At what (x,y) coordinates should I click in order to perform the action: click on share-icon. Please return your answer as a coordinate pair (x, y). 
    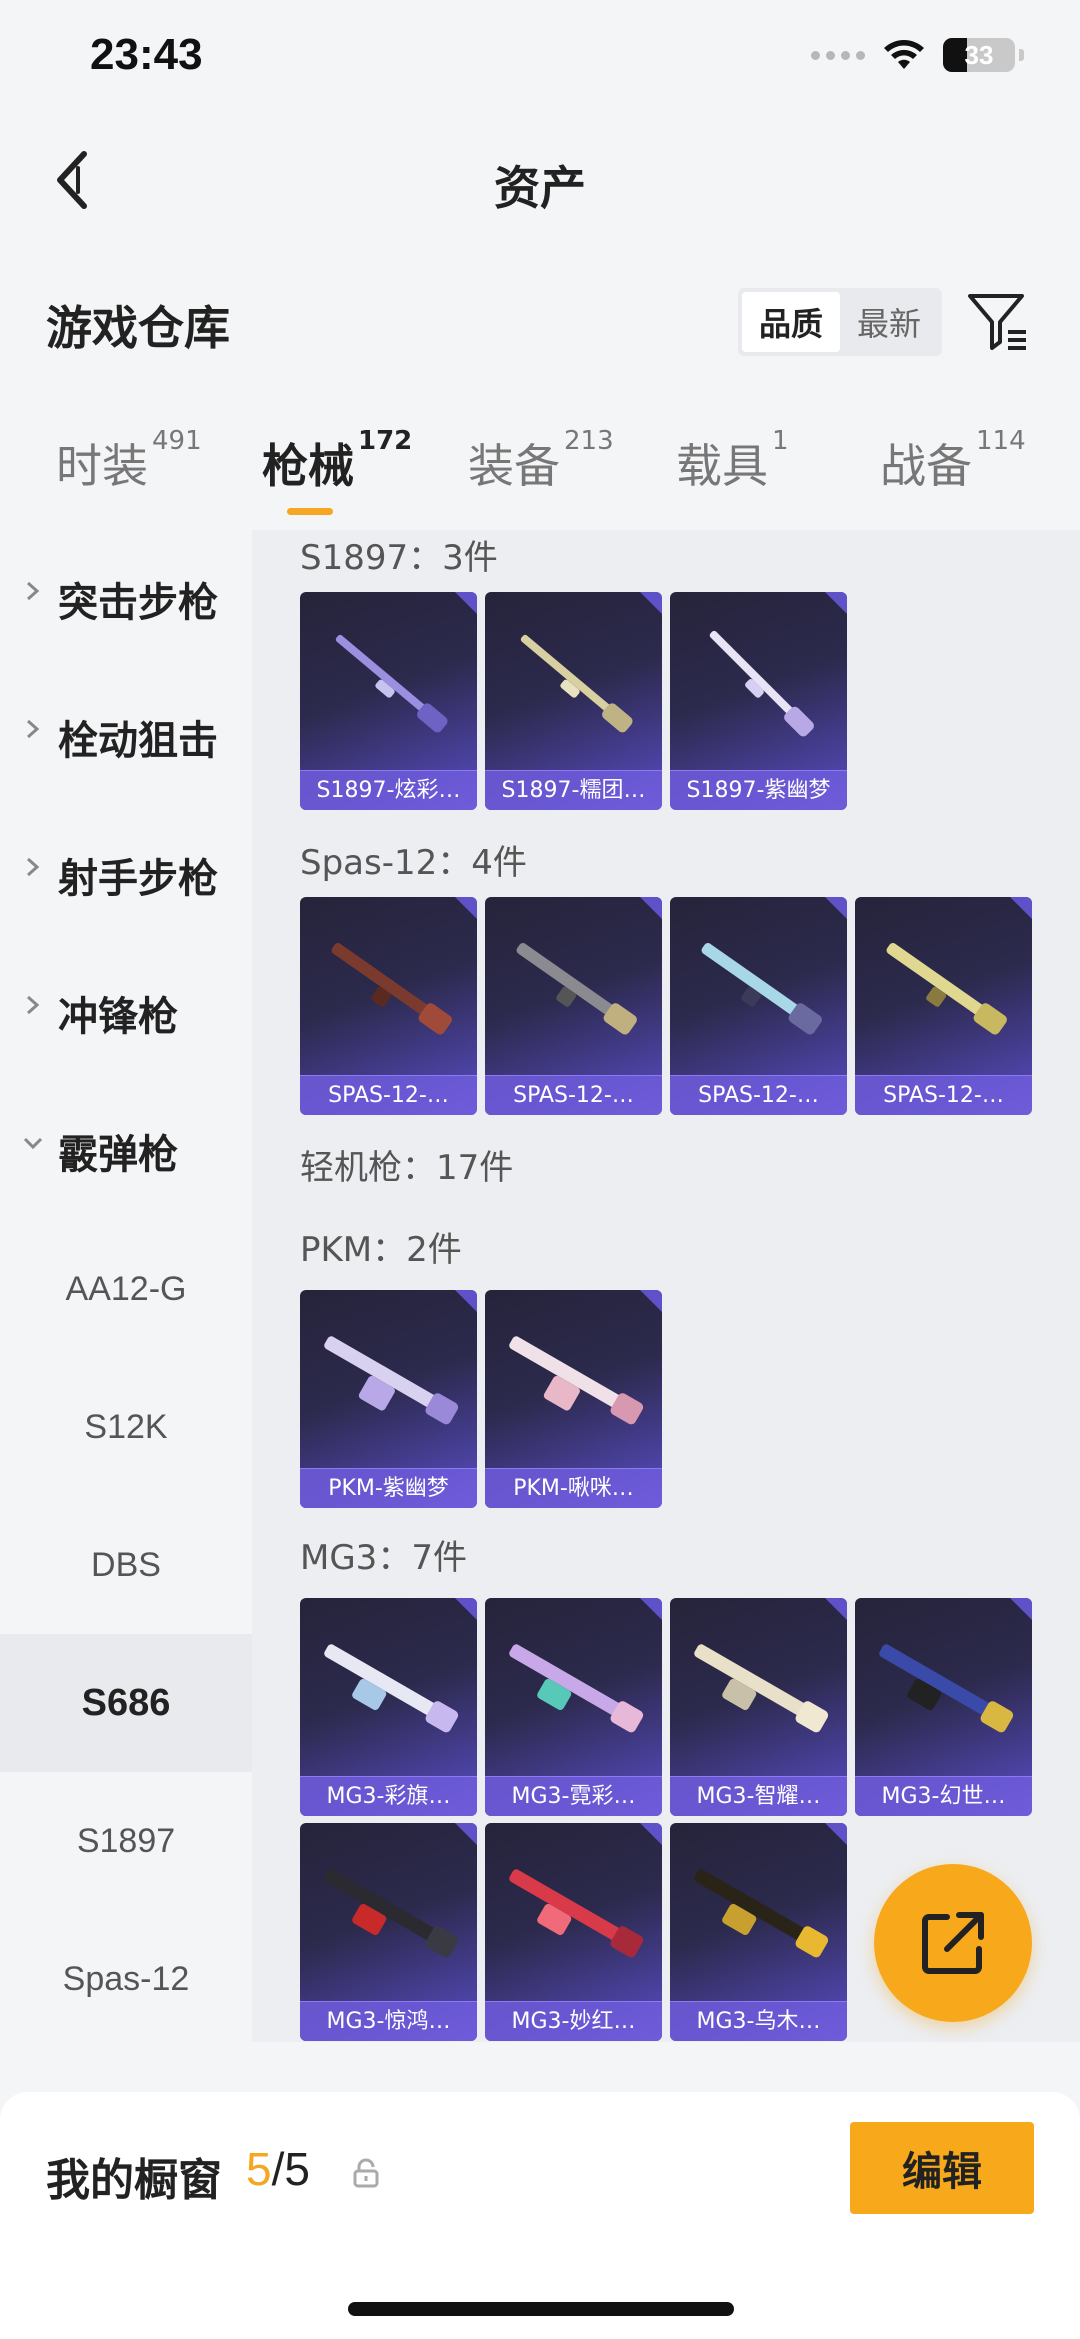
    Looking at the image, I should click on (953, 1943).